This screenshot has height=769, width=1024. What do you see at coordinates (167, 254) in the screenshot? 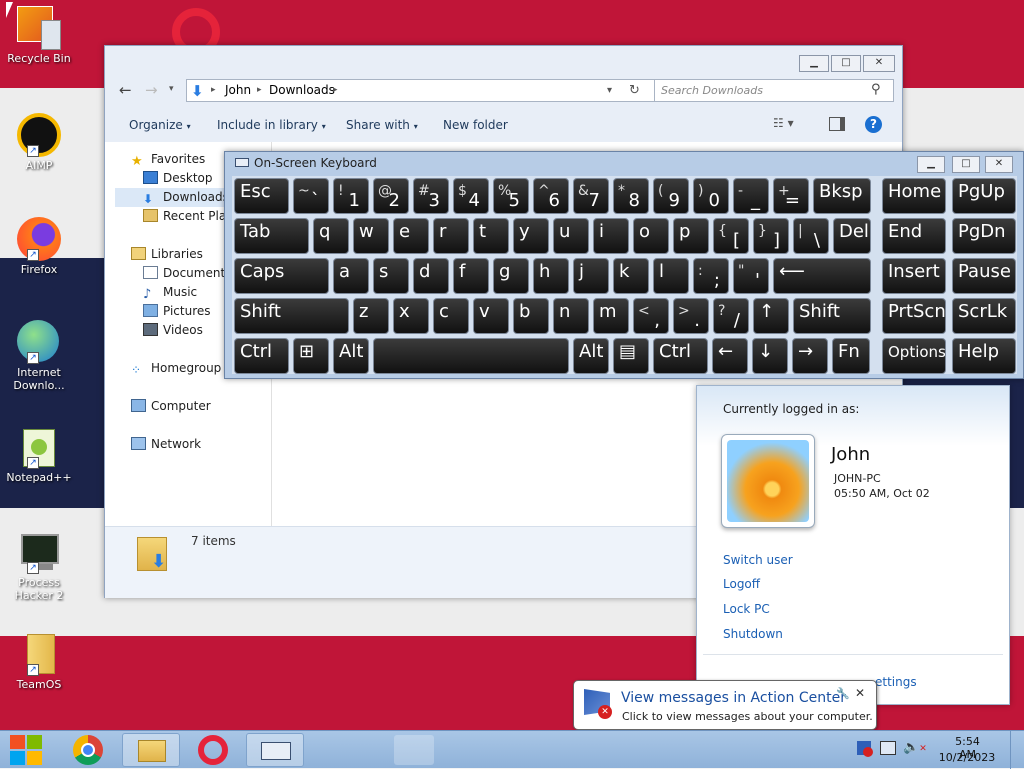
I see `nav-libraries: Libraries` at bounding box center [167, 254].